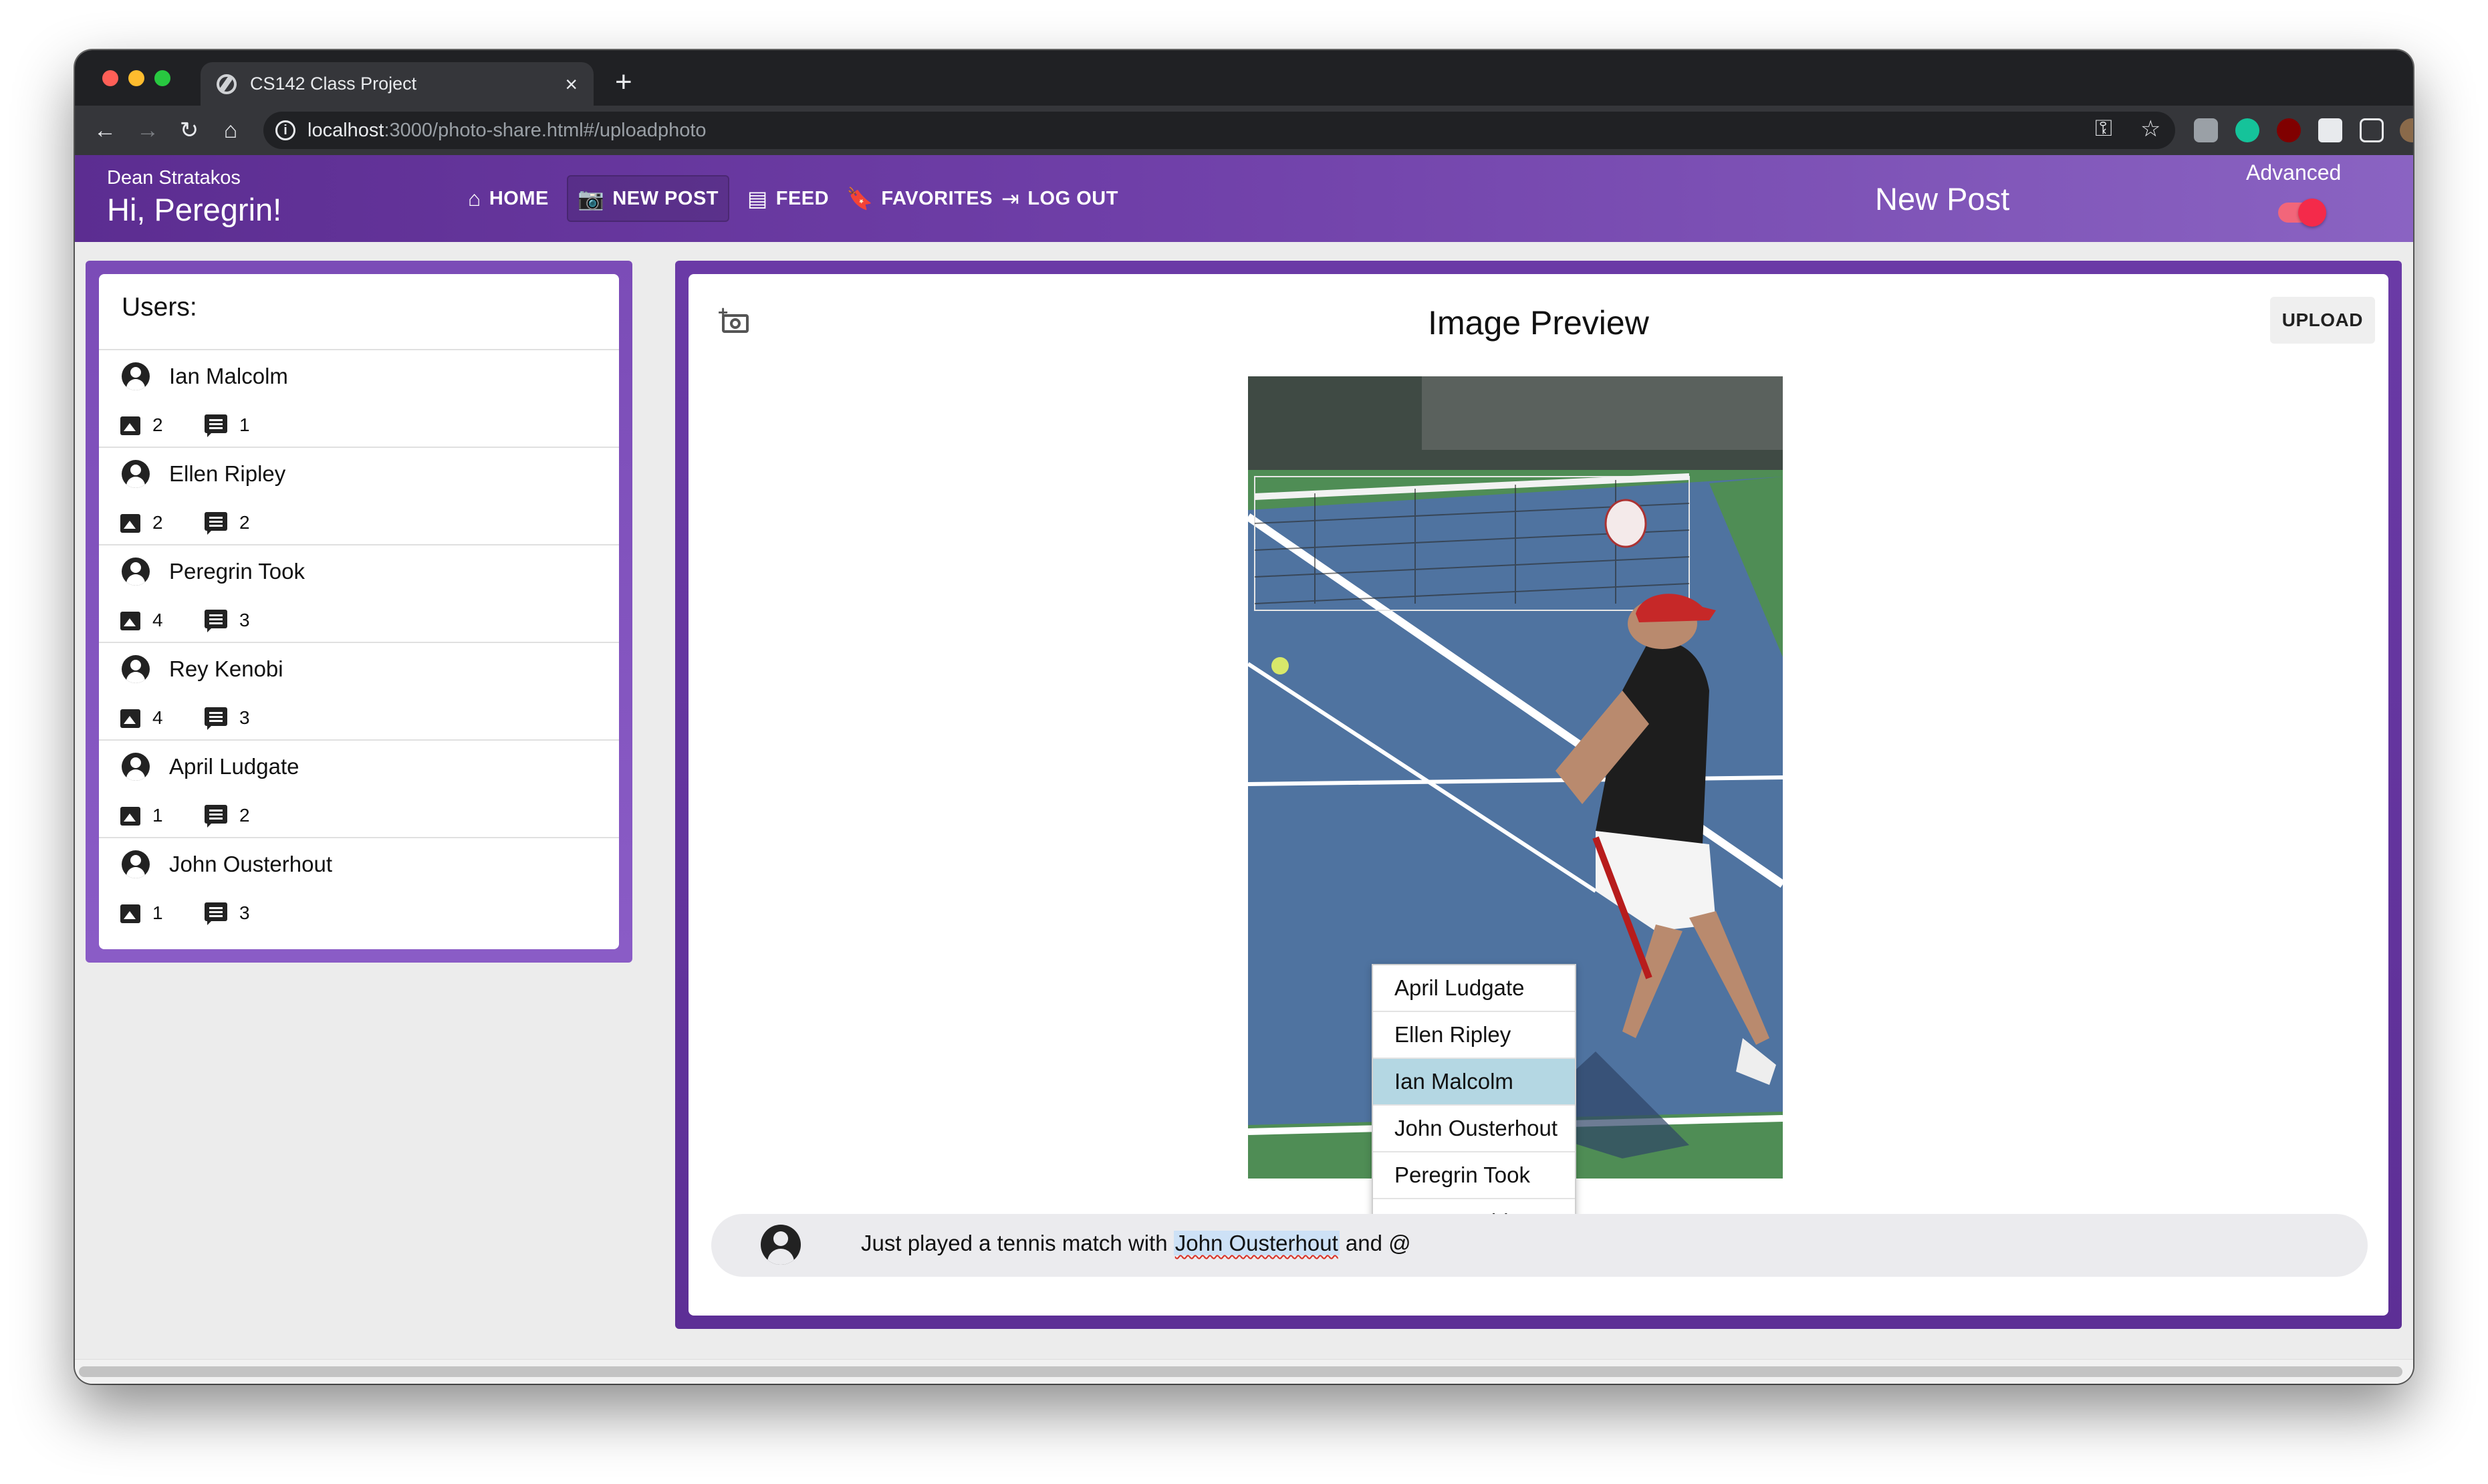  What do you see at coordinates (757, 199) in the screenshot?
I see `feed-icon: ▤` at bounding box center [757, 199].